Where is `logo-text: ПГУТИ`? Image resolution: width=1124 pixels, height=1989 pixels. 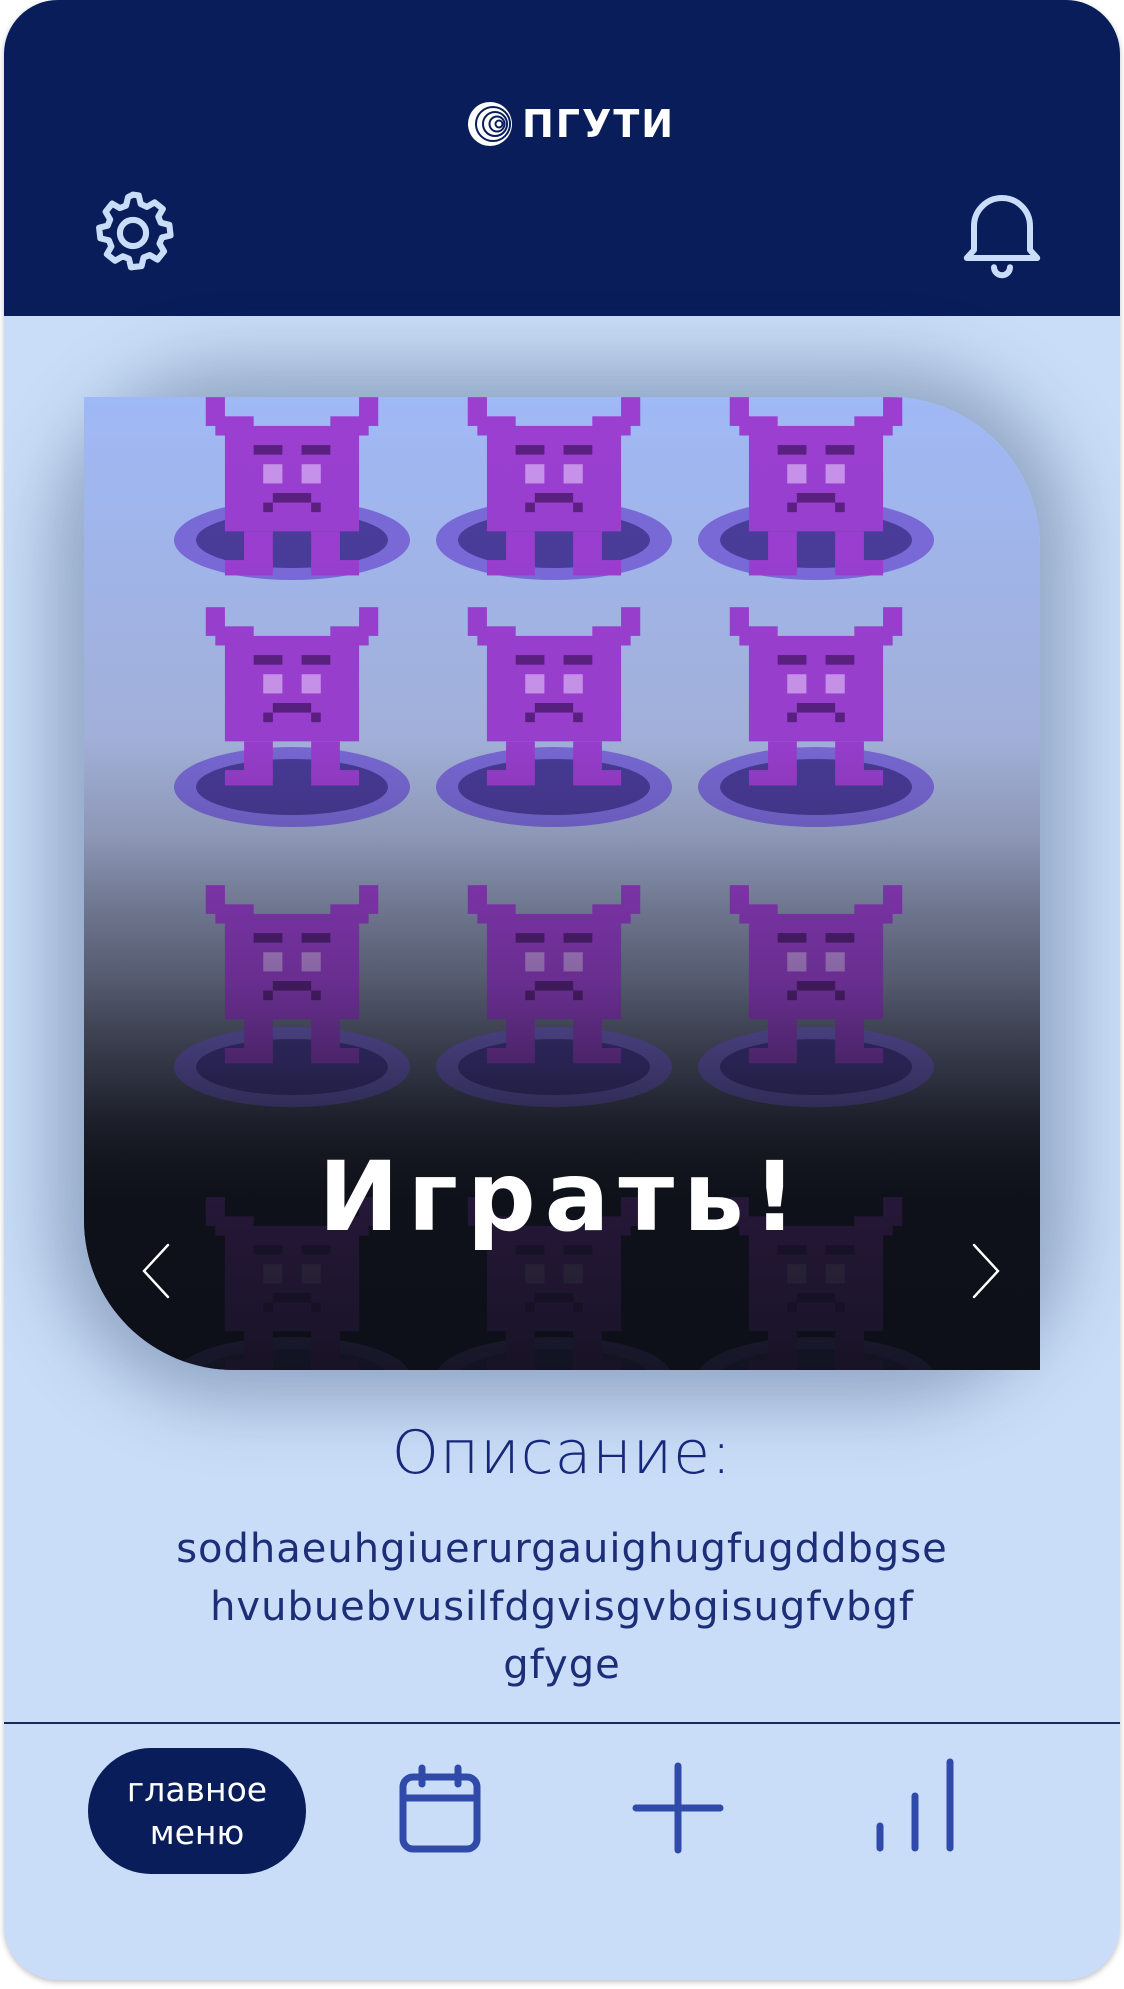 logo-text: ПГУТИ is located at coordinates (599, 124).